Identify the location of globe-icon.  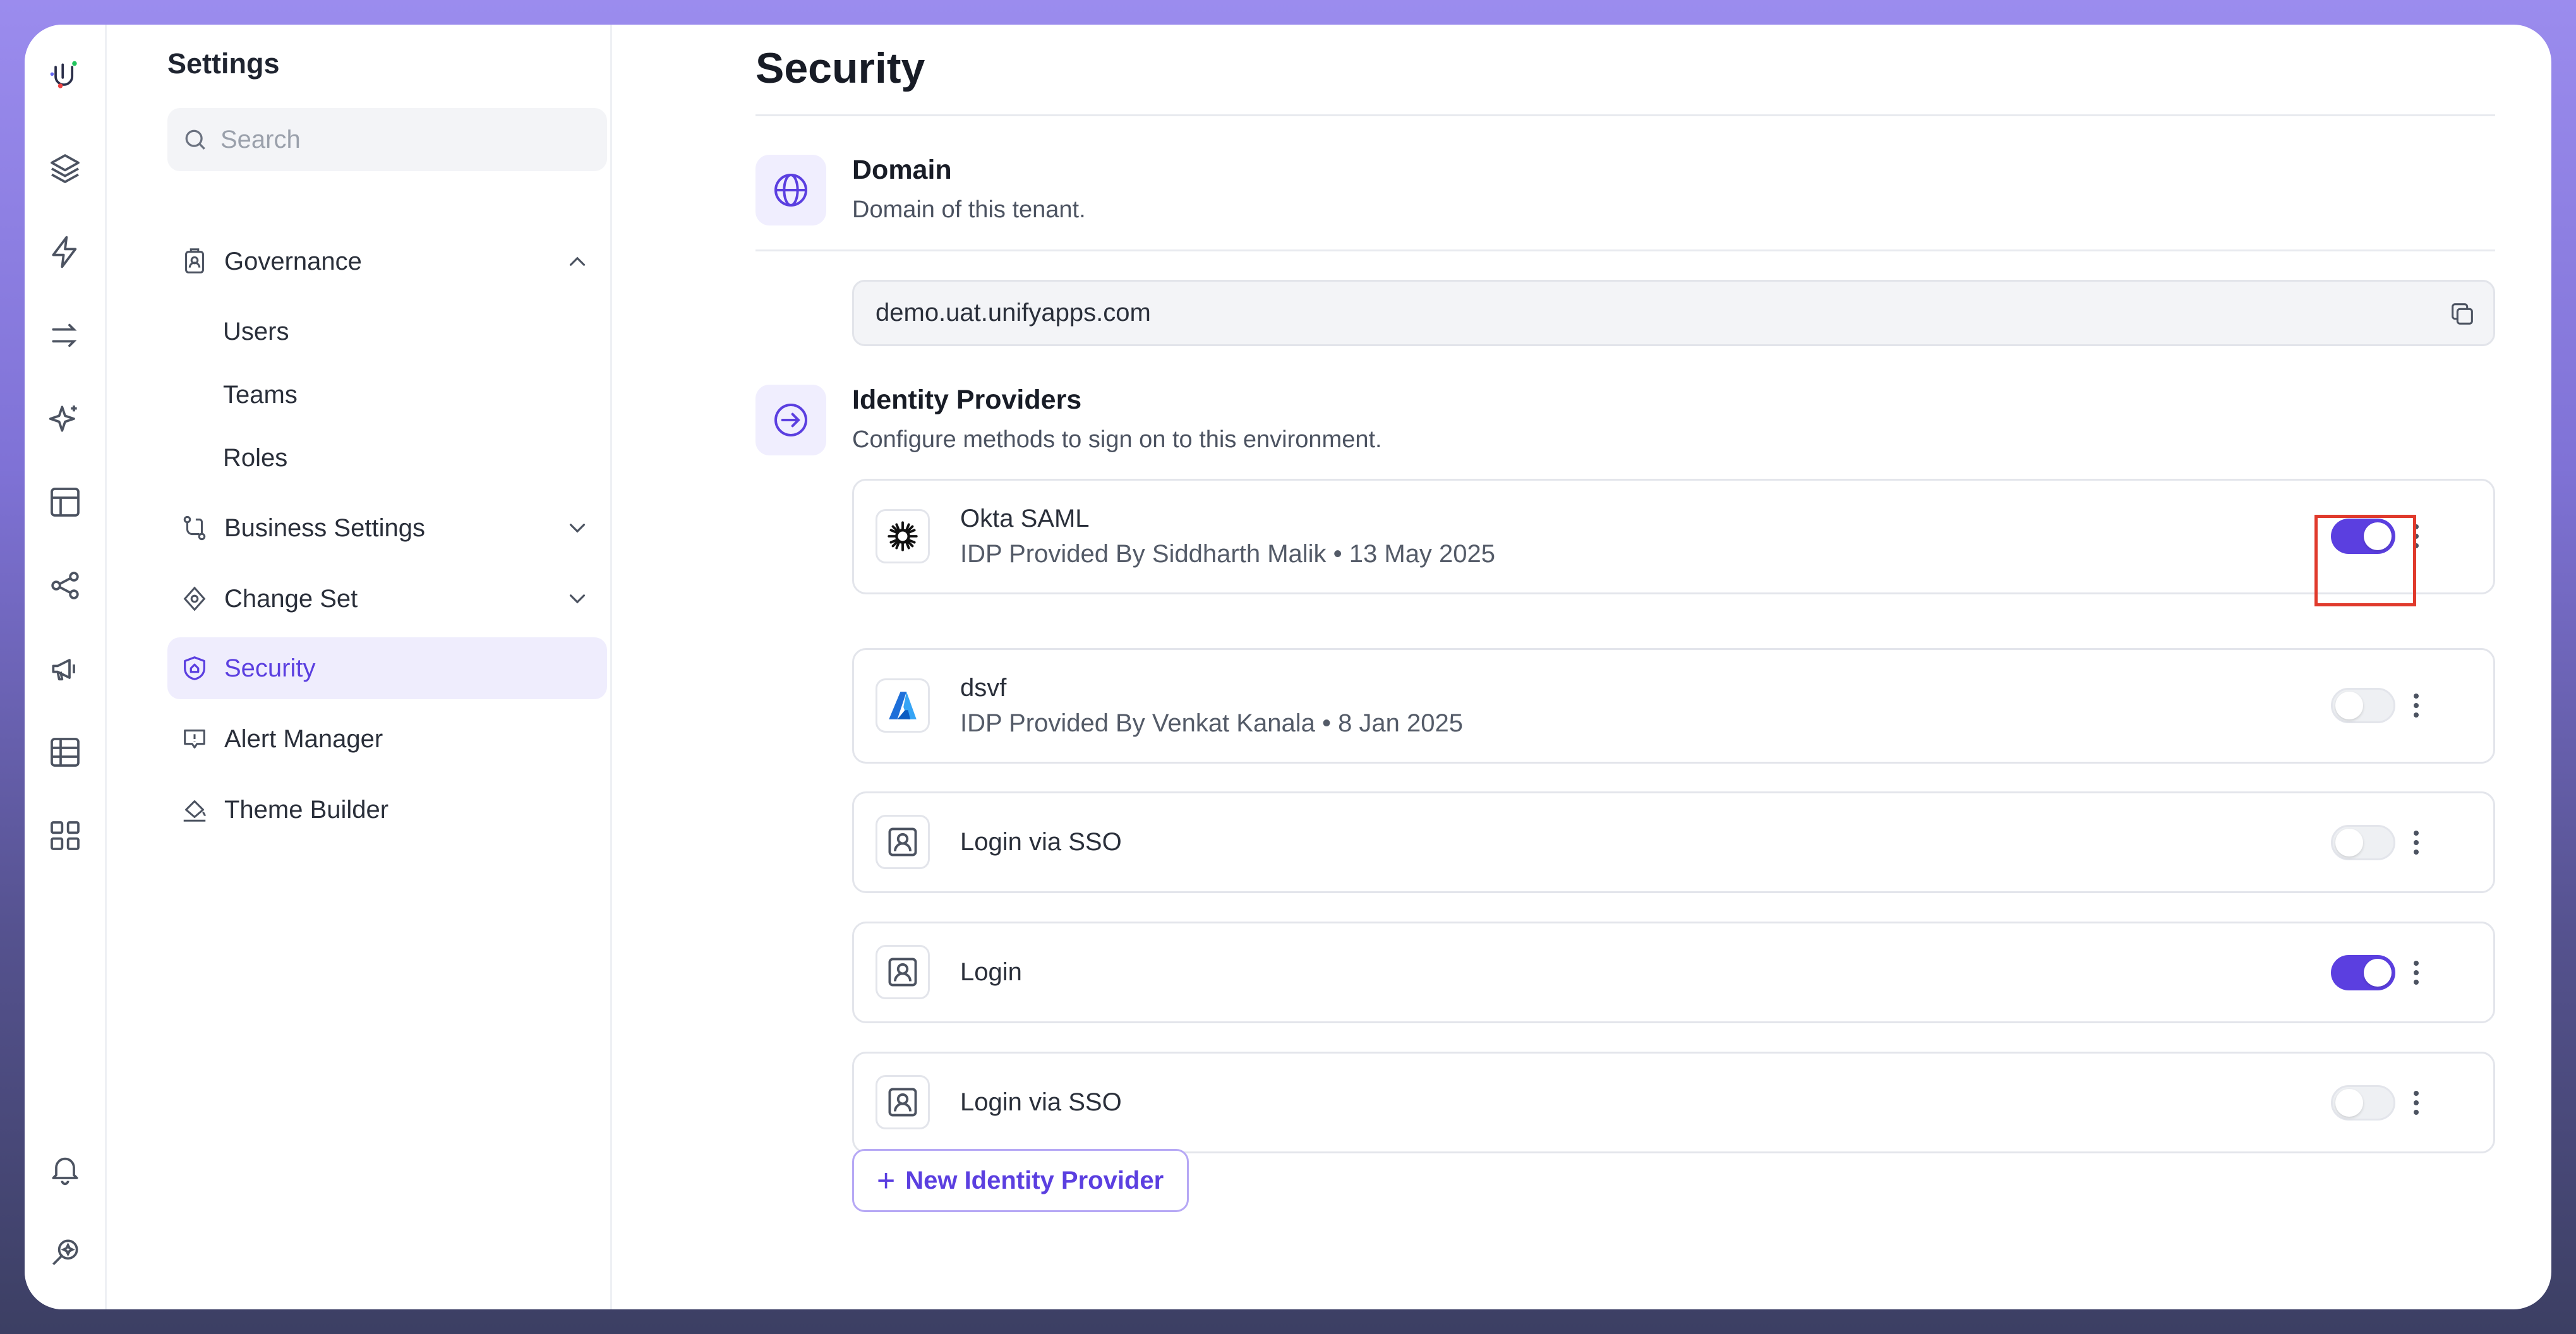
(790, 190).